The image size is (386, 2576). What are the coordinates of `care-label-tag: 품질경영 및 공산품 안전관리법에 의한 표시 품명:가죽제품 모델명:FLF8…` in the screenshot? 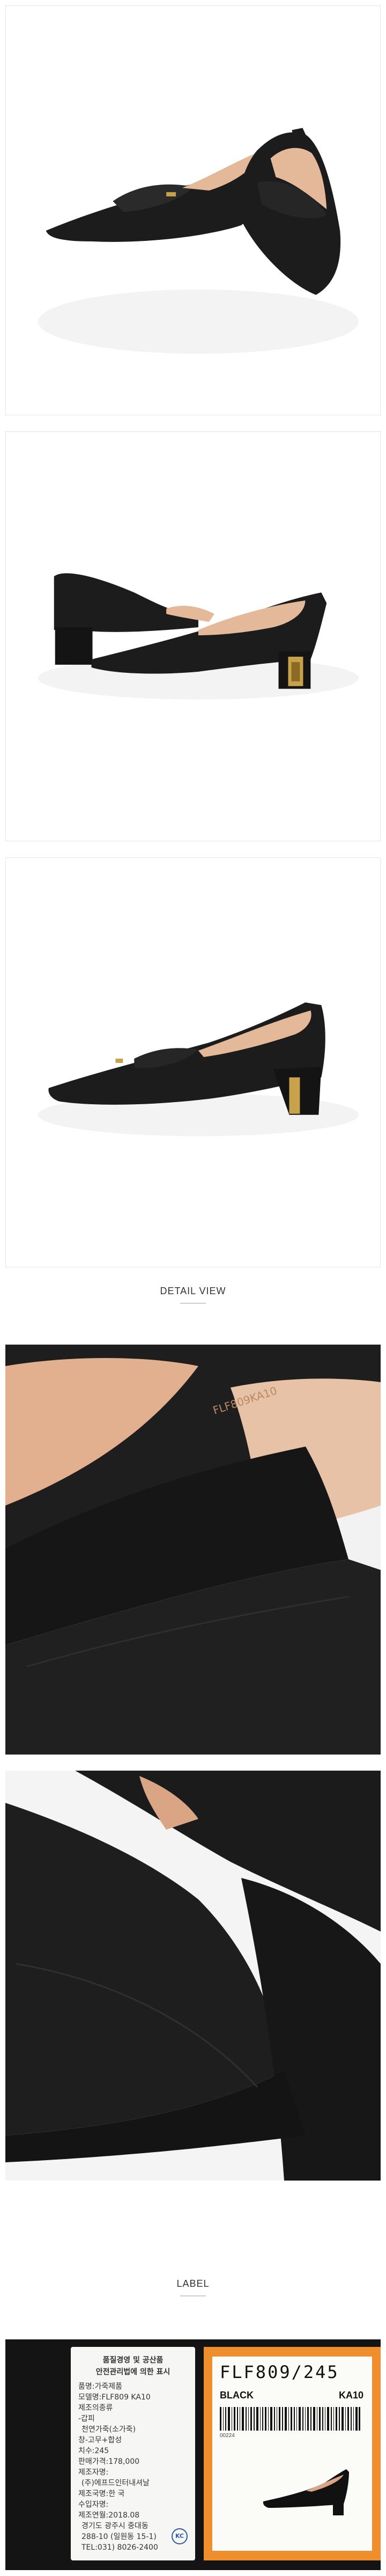 It's located at (133, 2453).